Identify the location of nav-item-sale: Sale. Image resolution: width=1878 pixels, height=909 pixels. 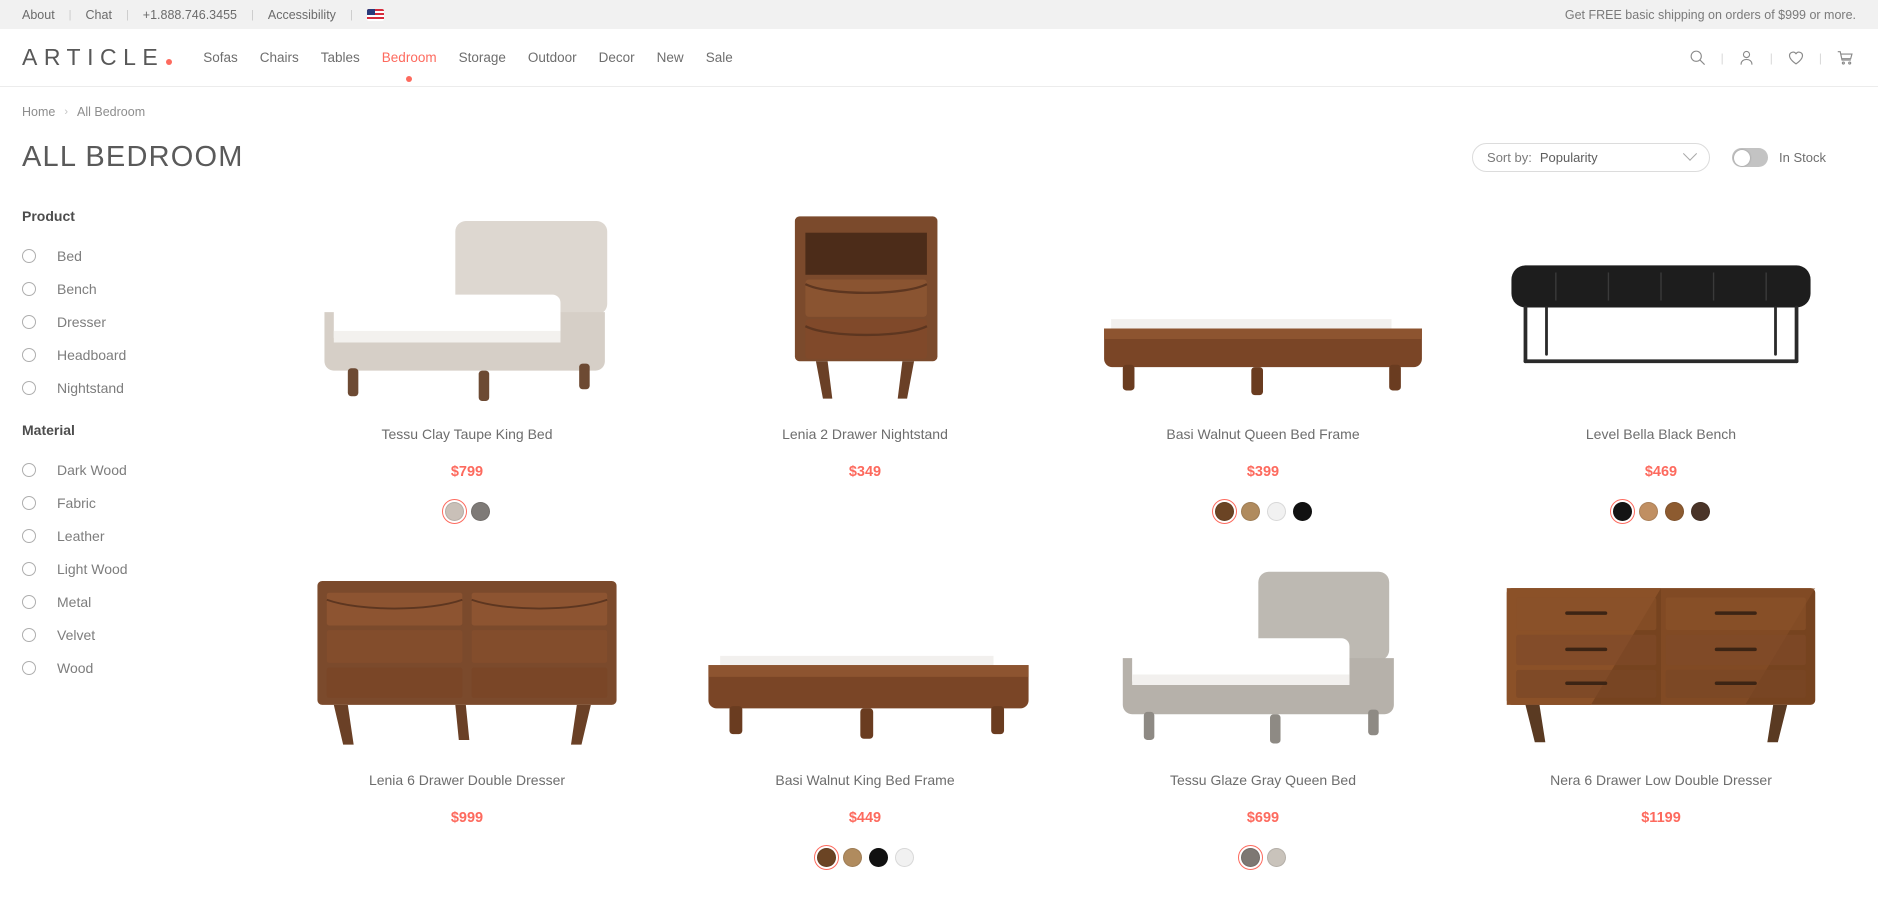
(719, 57).